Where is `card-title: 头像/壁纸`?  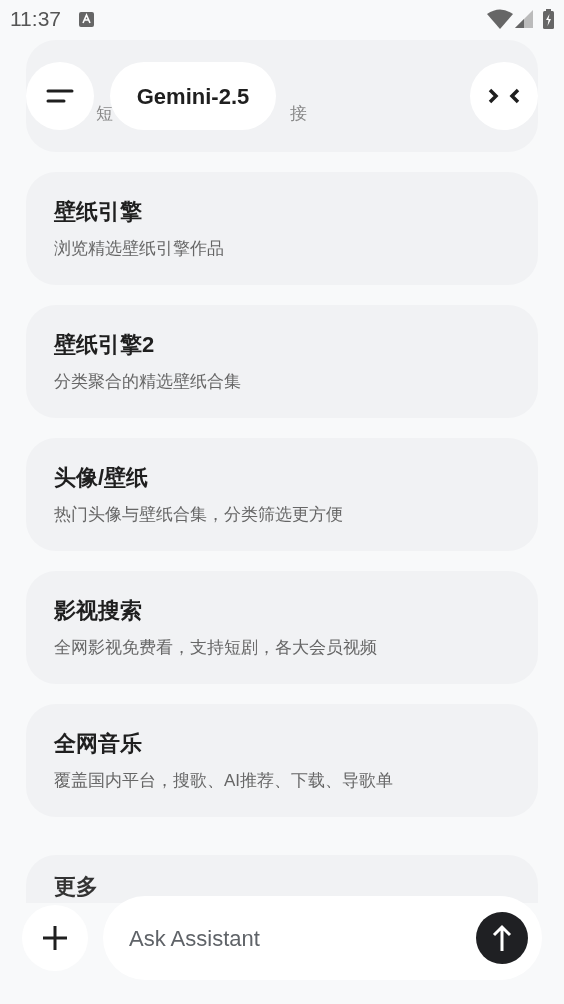
card-title: 头像/壁纸 is located at coordinates (102, 478).